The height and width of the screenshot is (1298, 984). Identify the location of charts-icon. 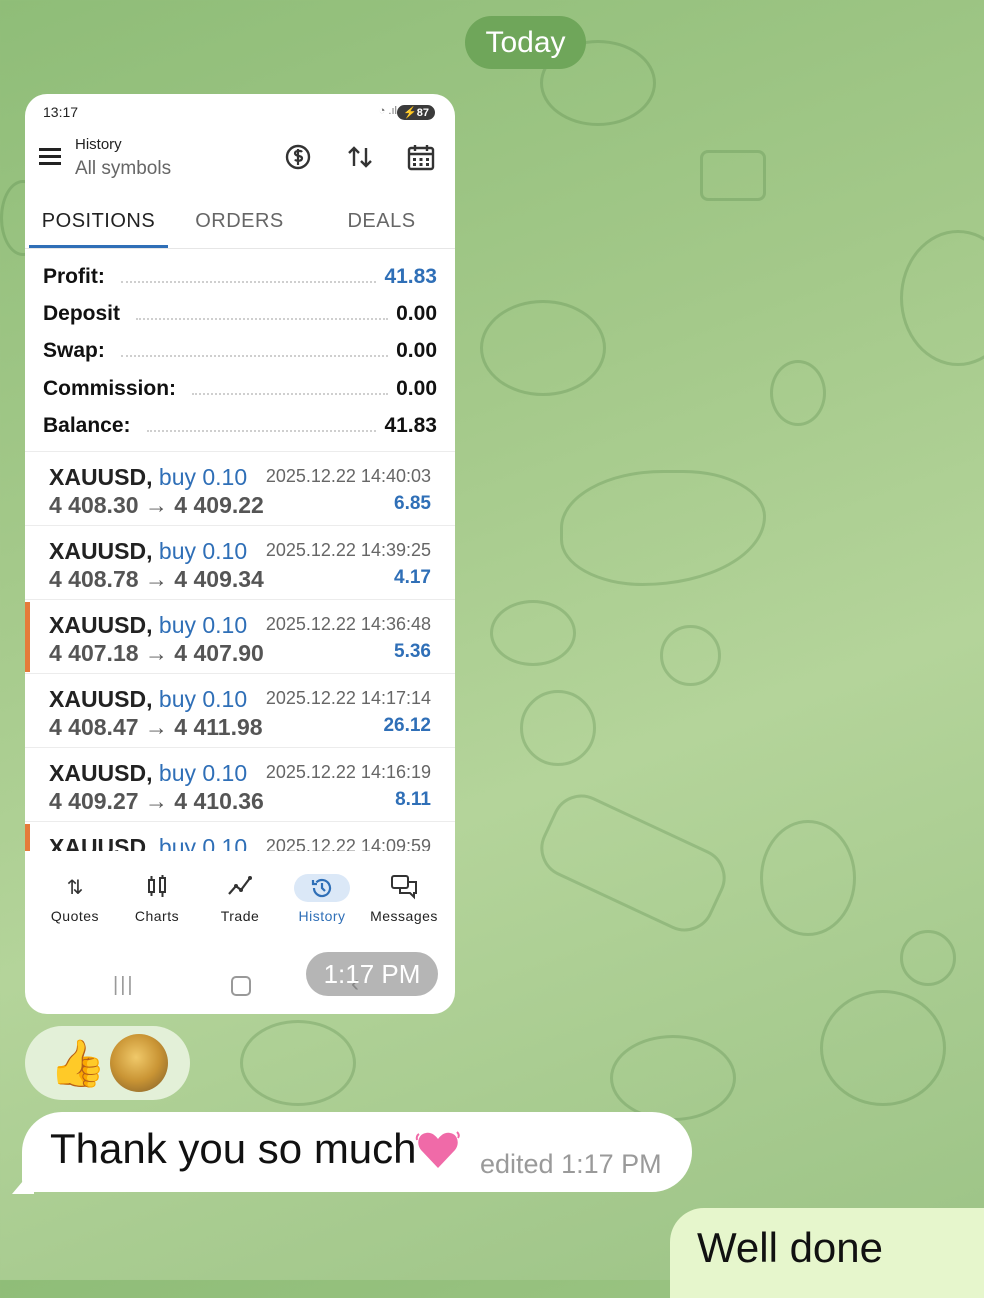
(157, 888).